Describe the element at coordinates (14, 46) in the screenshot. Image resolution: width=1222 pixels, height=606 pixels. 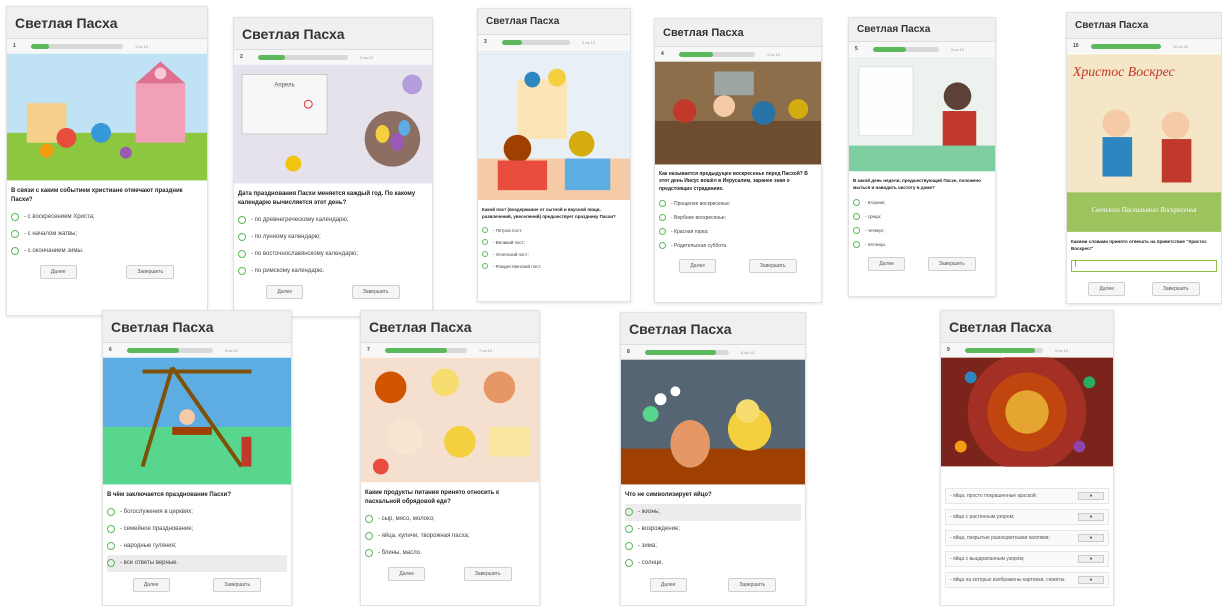
I see `question-number: 1` at that location.